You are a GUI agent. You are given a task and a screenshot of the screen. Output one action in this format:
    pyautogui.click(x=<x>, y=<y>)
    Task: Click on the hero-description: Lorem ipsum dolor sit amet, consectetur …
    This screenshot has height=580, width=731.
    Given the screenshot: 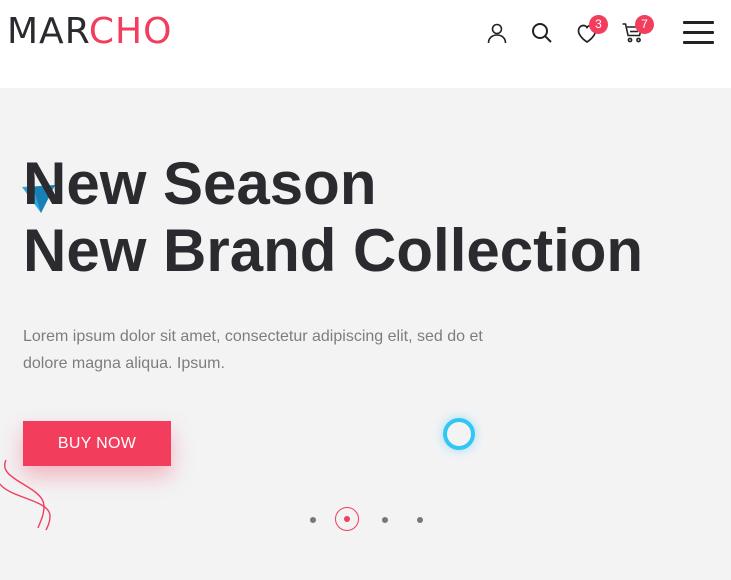 What is the action you would take?
    pyautogui.click(x=253, y=350)
    